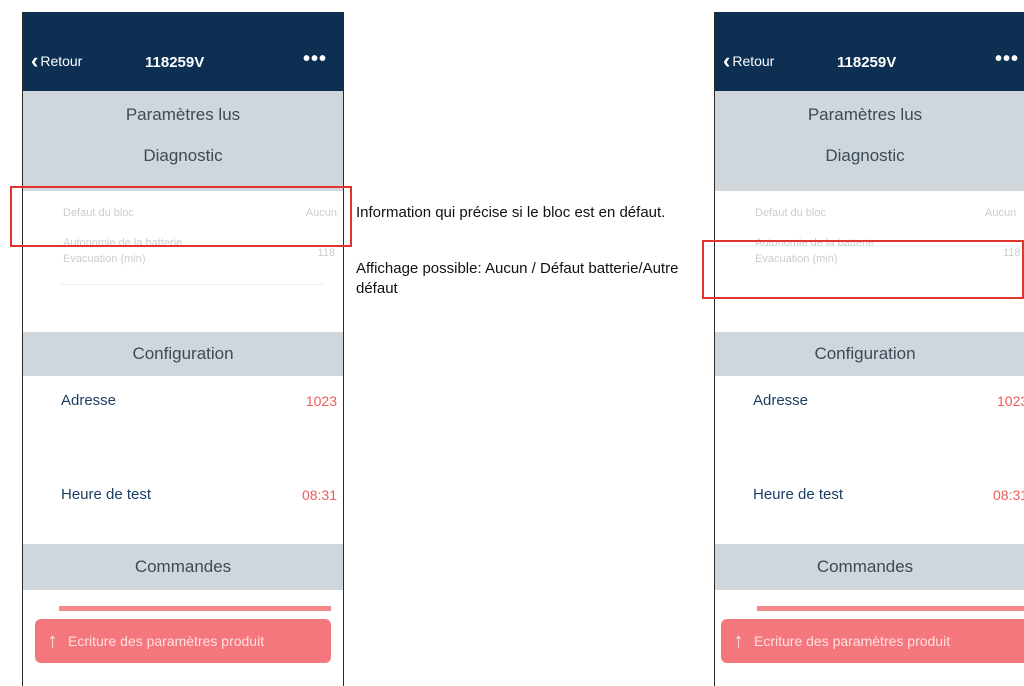 Image resolution: width=1024 pixels, height=686 pixels. I want to click on highlight-autonomie, so click(863, 269).